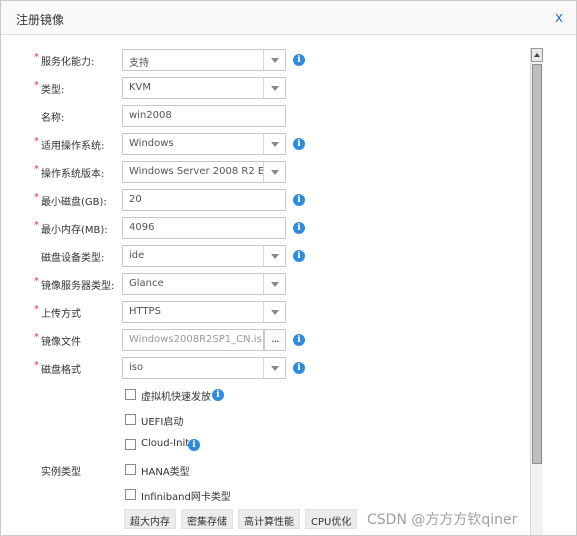 The image size is (577, 536). What do you see at coordinates (195, 339) in the screenshot?
I see `field-value: Windows2008R2SP1_CN.is` at bounding box center [195, 339].